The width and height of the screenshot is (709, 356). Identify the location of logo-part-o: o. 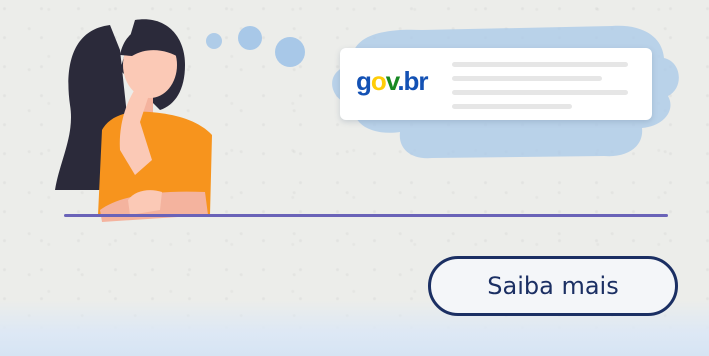
(378, 81).